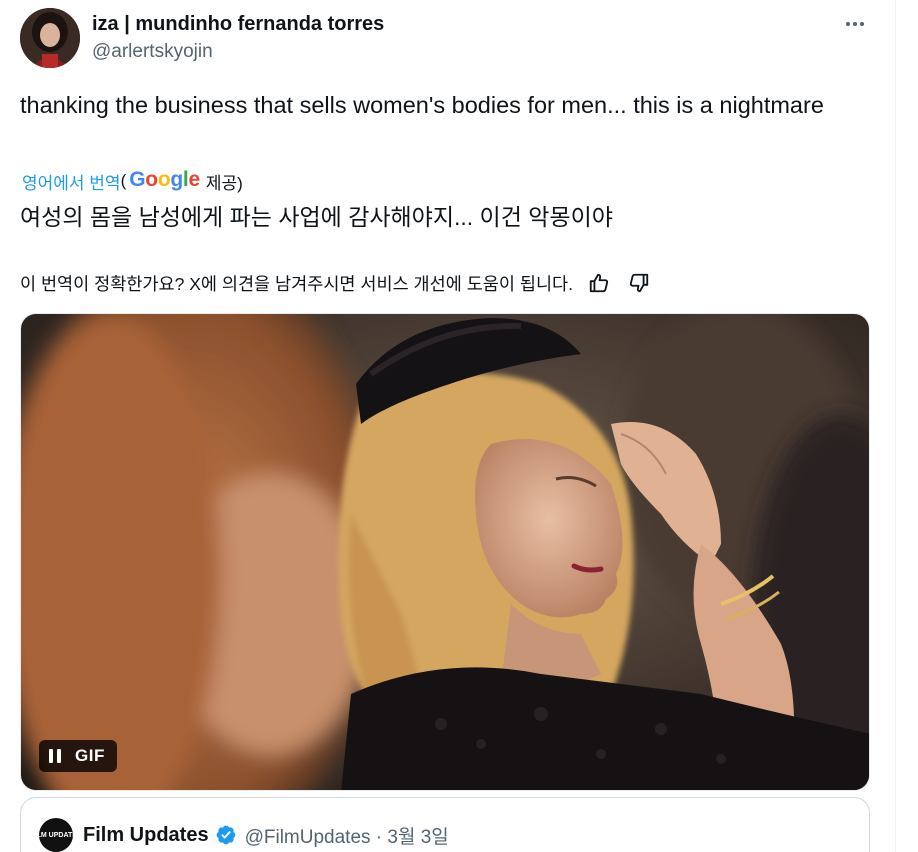 The image size is (918, 852). What do you see at coordinates (238, 52) in the screenshot?
I see `user-handle: @arlertskyojin` at bounding box center [238, 52].